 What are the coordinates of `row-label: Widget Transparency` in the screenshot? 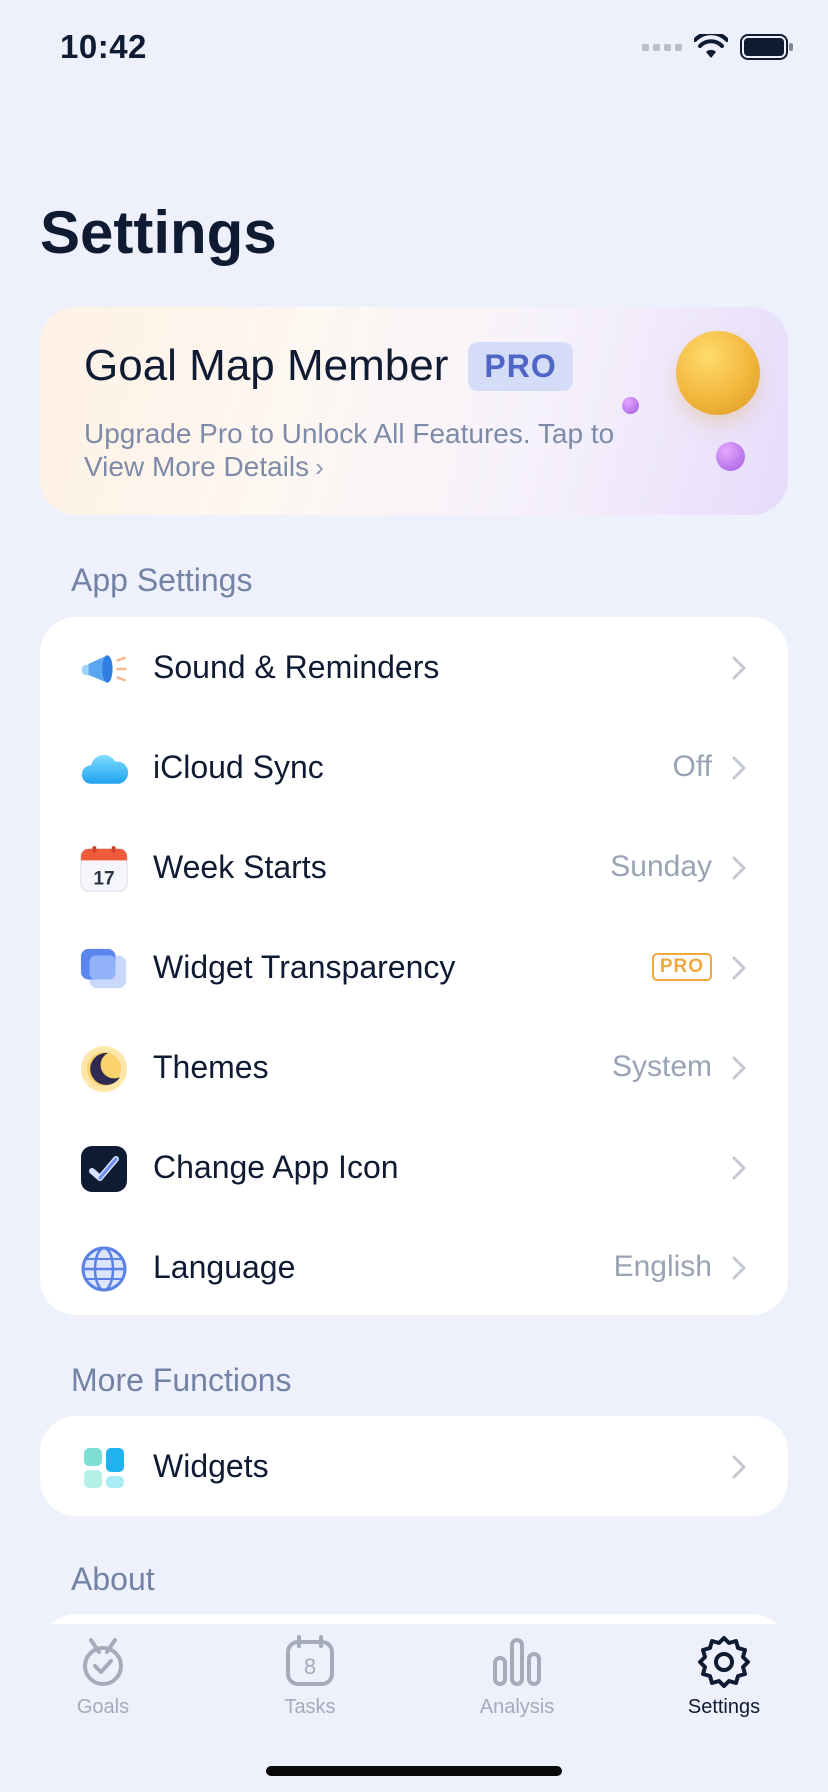 It's located at (304, 966).